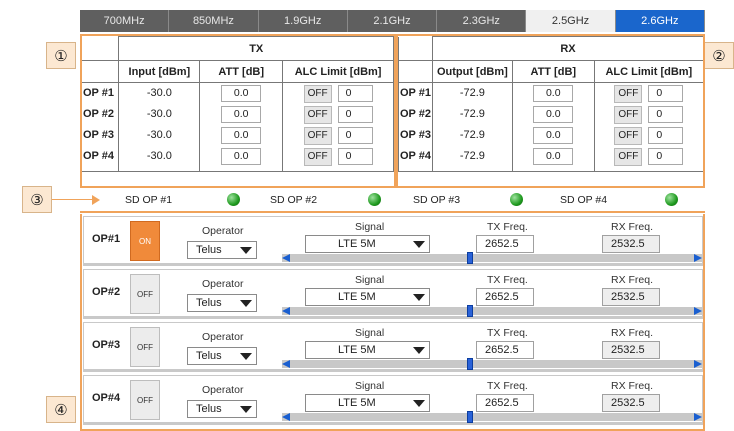 This screenshot has width=734, height=431. I want to click on tx-title: TX, so click(256, 48).